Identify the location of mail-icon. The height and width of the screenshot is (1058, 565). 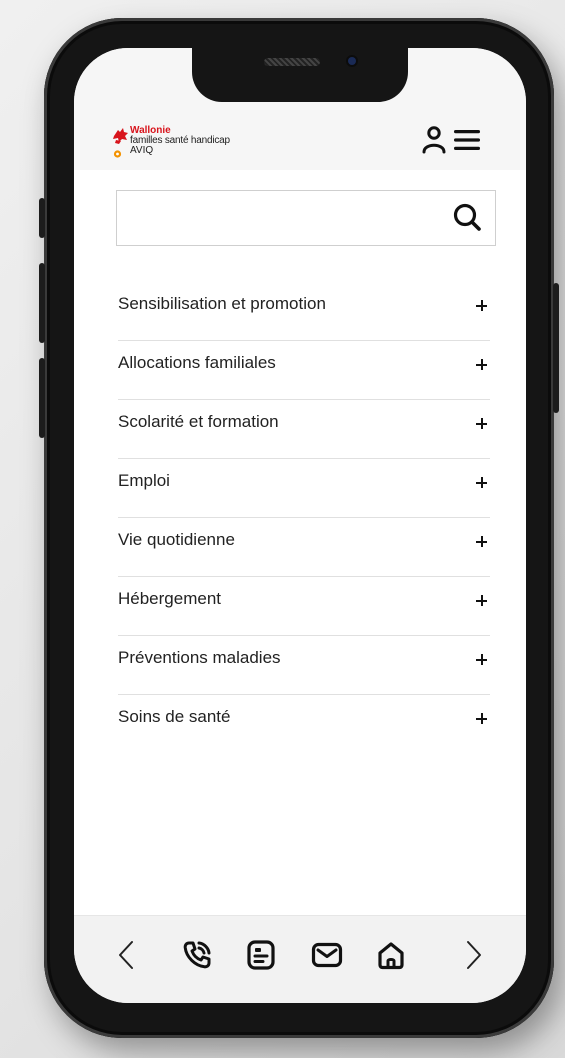
(327, 955).